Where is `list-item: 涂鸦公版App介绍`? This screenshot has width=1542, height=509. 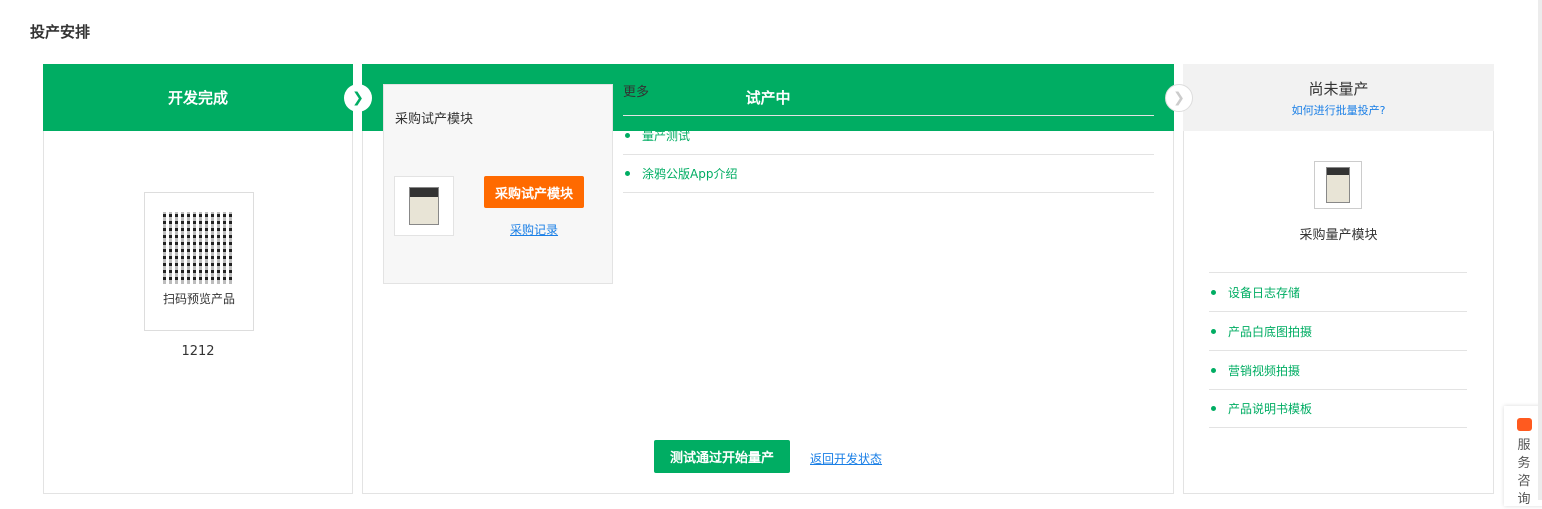 list-item: 涂鸦公版App介绍 is located at coordinates (888, 173).